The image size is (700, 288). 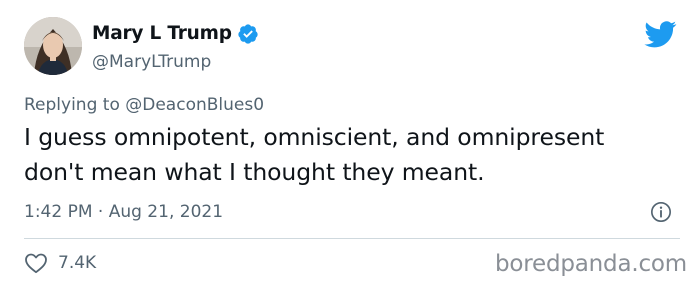 I want to click on watermark: boredpanda.com, so click(x=591, y=264).